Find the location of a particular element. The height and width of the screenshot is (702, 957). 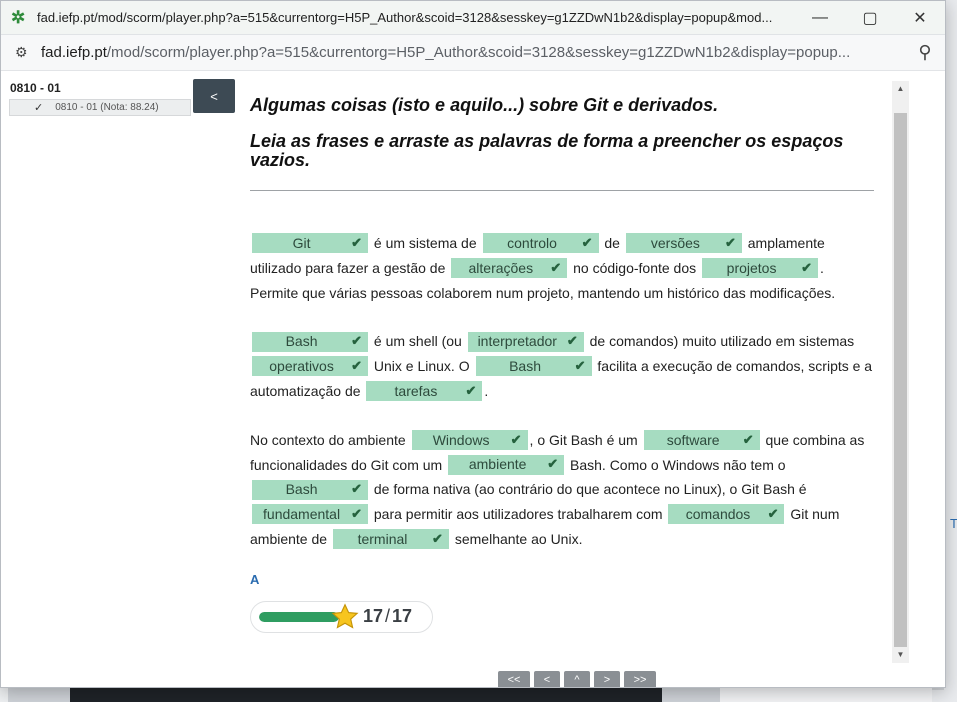

accessibility-flag: A is located at coordinates (562, 579).